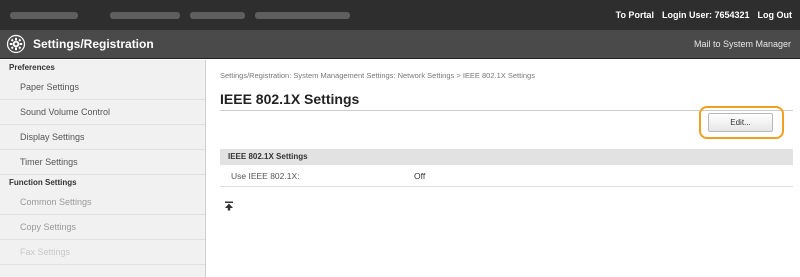  I want to click on section-header: IEEE 802.1X Settings, so click(506, 157).